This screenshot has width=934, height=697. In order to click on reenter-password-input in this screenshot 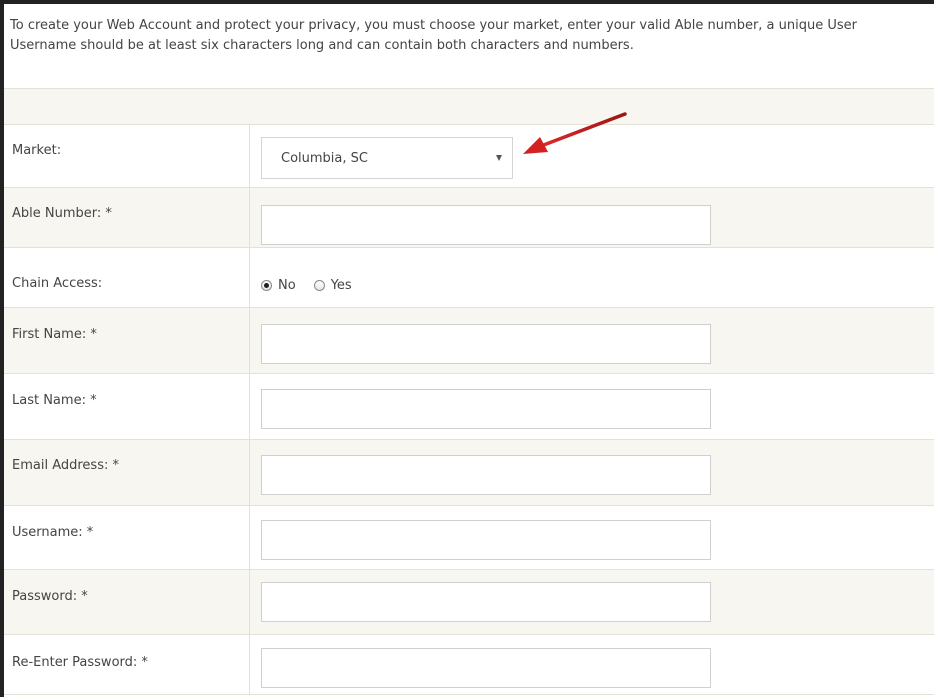, I will do `click(486, 668)`.